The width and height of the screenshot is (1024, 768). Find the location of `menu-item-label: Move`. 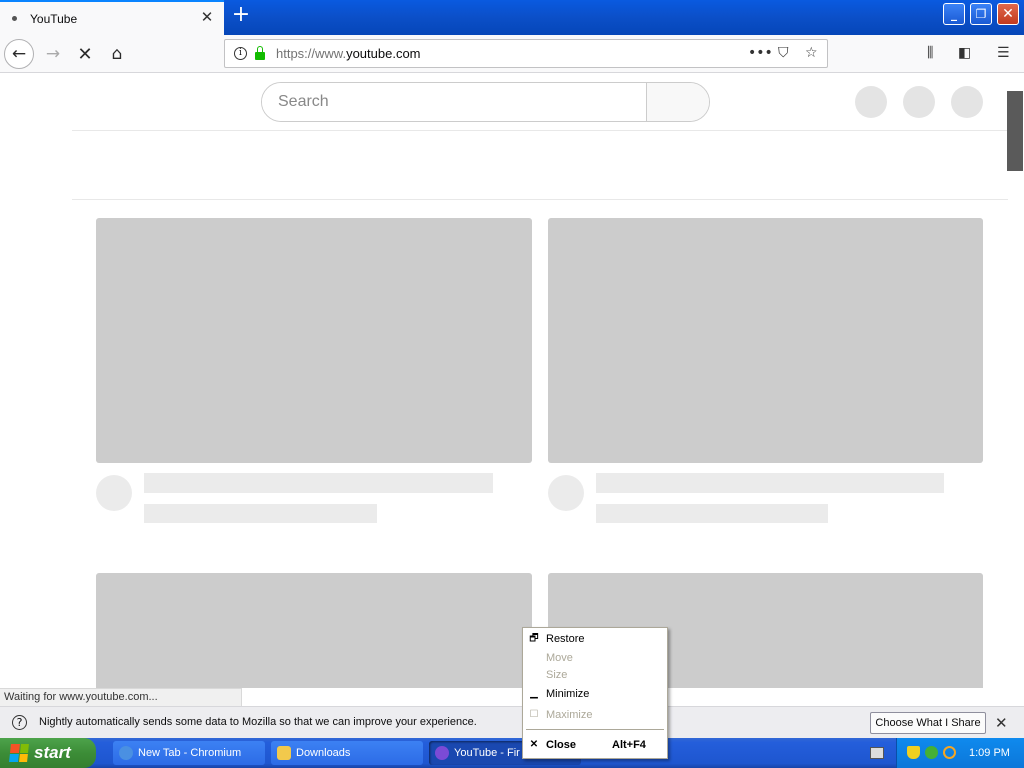

menu-item-label: Move is located at coordinates (559, 658).